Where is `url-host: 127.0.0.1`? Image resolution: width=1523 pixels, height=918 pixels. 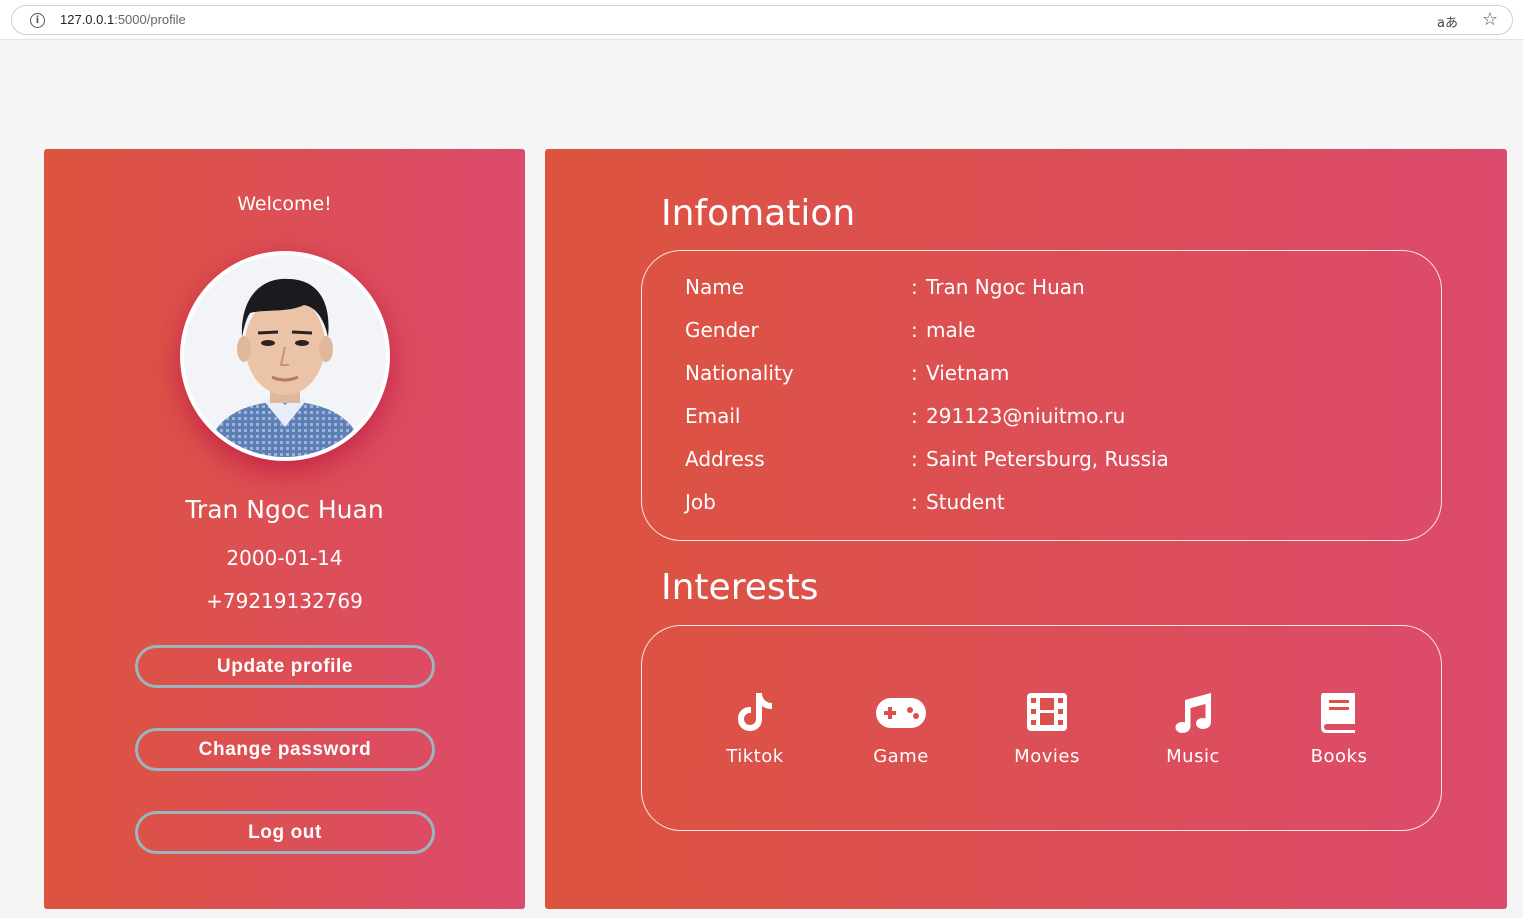
url-host: 127.0.0.1 is located at coordinates (87, 19).